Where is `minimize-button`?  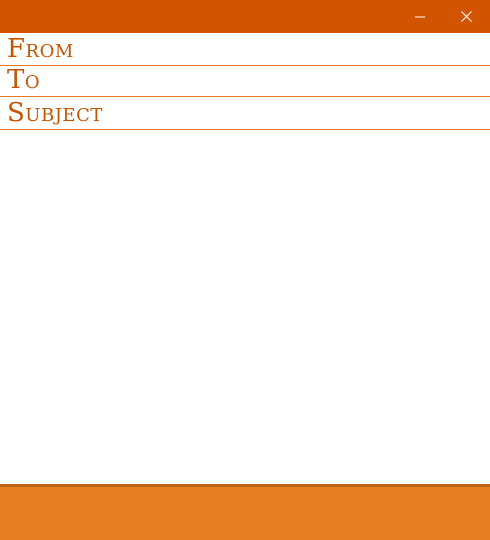
minimize-button is located at coordinates (420, 16).